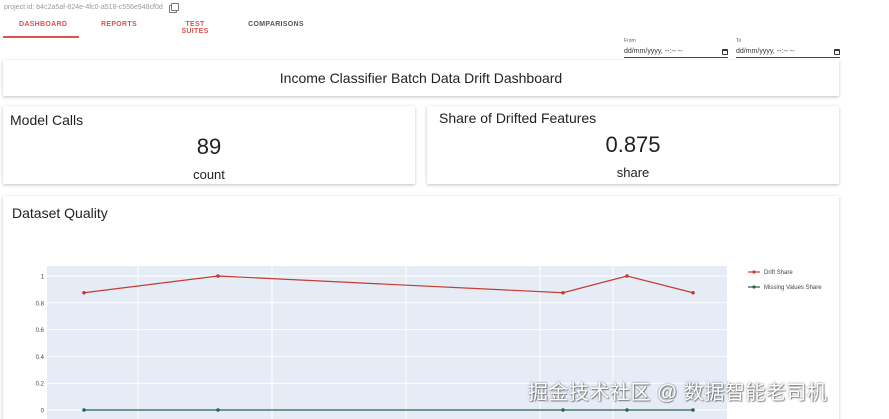  Describe the element at coordinates (276, 27) in the screenshot. I see `tab-comparisons: COMPARISONS` at that location.